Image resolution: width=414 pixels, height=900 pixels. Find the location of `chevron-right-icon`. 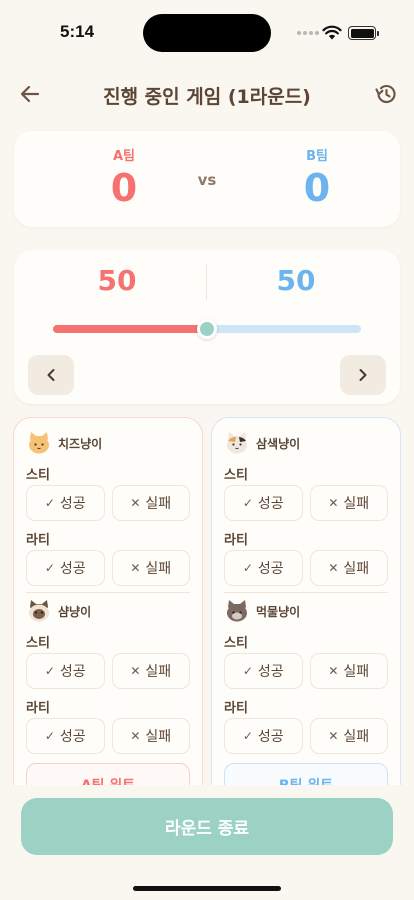

chevron-right-icon is located at coordinates (363, 375).